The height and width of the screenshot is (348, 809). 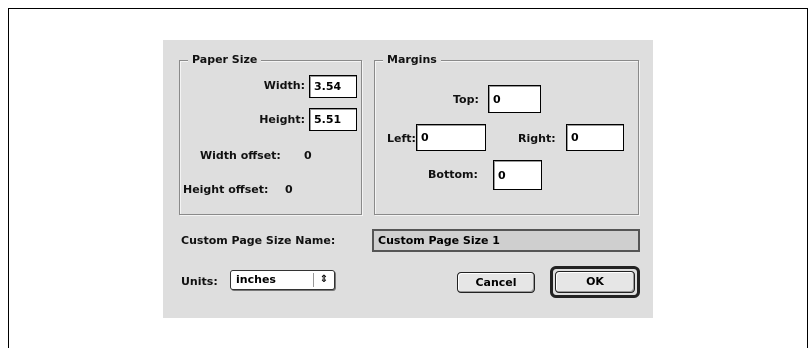 What do you see at coordinates (514, 99) in the screenshot?
I see `top-margin-field` at bounding box center [514, 99].